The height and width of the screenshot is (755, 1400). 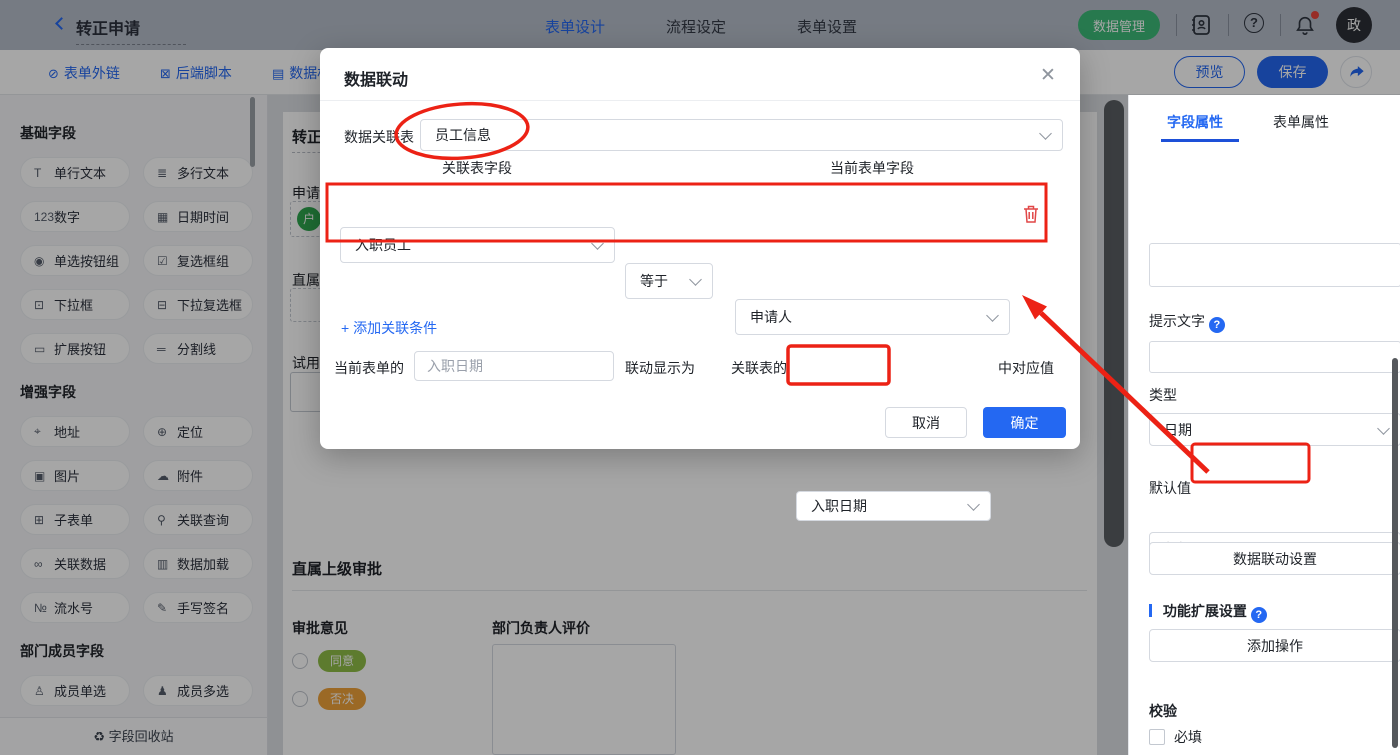 What do you see at coordinates (1031, 214) in the screenshot?
I see `delete-condition-icon` at bounding box center [1031, 214].